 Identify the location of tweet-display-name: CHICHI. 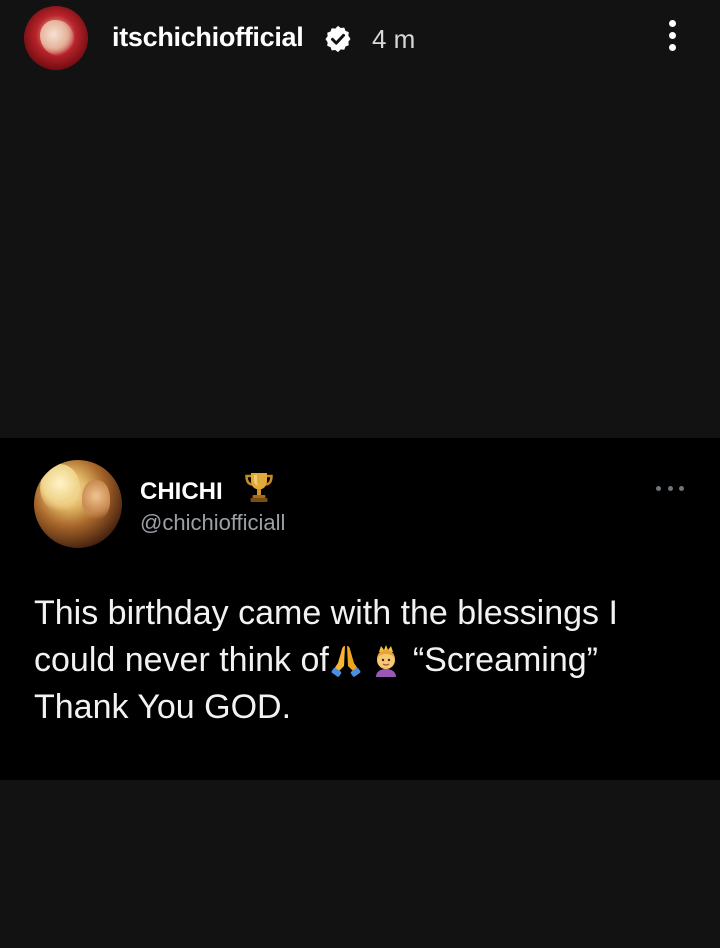
(181, 491).